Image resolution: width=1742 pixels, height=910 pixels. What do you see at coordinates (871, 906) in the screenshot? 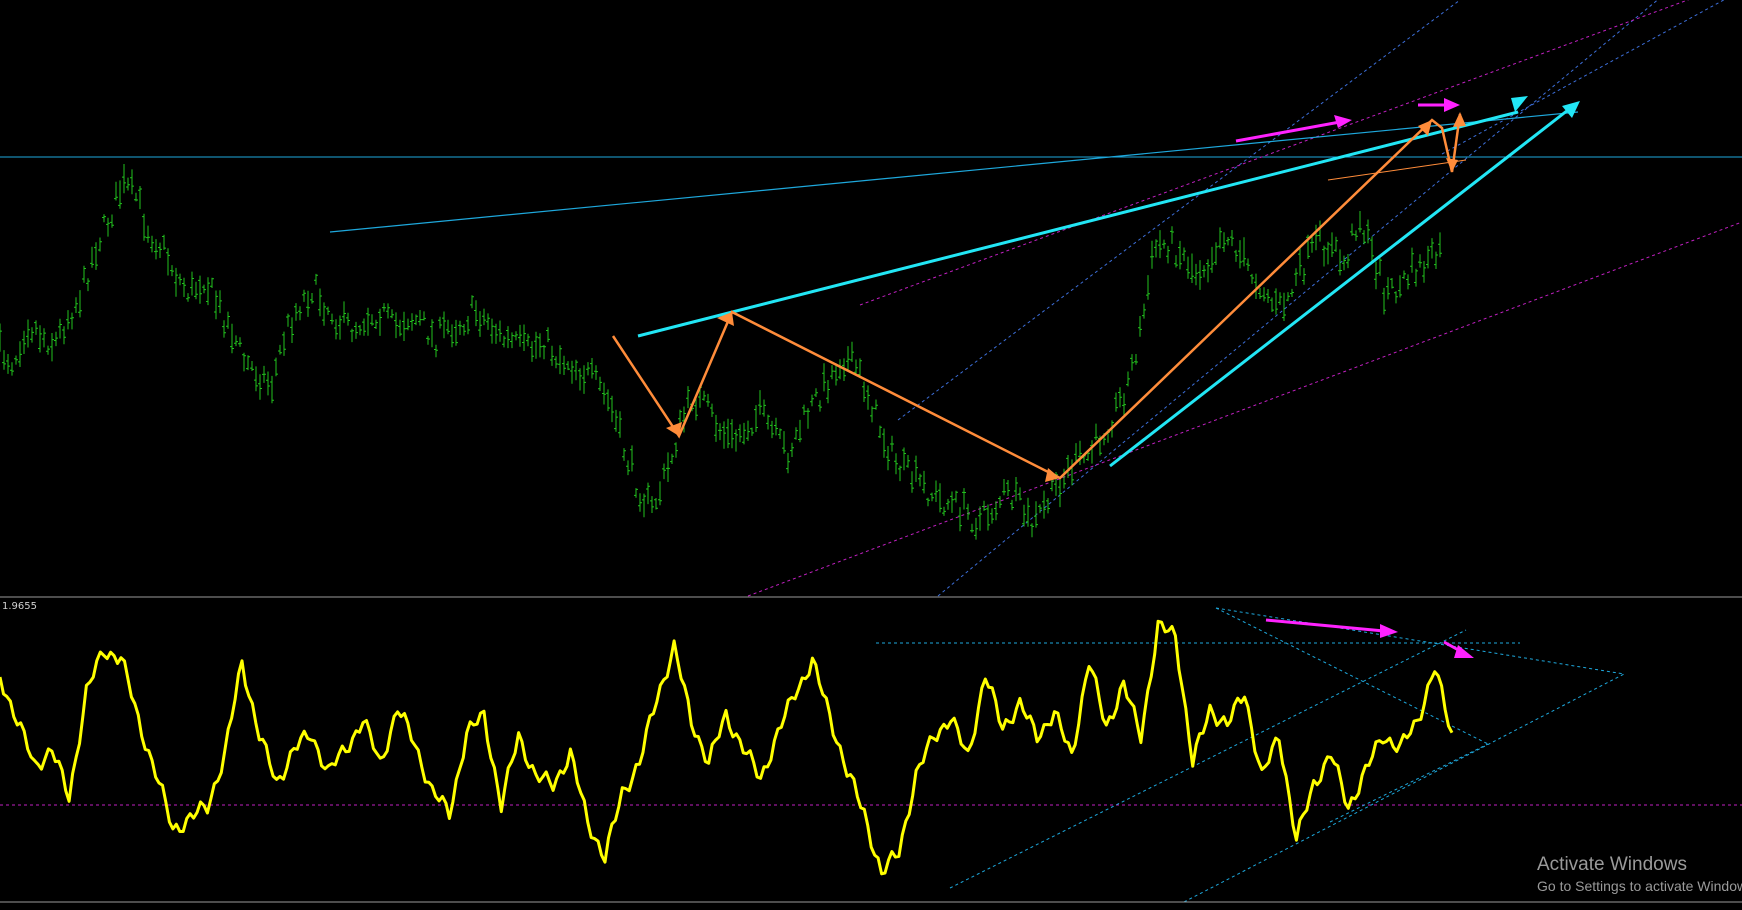
I see `time-axis` at bounding box center [871, 906].